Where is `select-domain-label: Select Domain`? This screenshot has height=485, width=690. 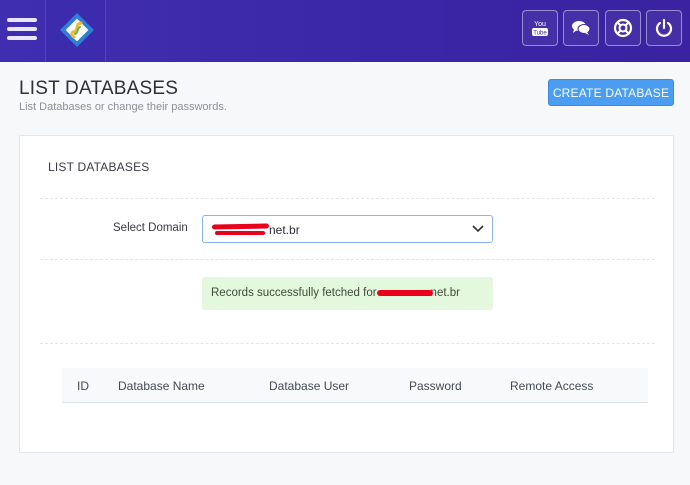
select-domain-label: Select Domain is located at coordinates (150, 228).